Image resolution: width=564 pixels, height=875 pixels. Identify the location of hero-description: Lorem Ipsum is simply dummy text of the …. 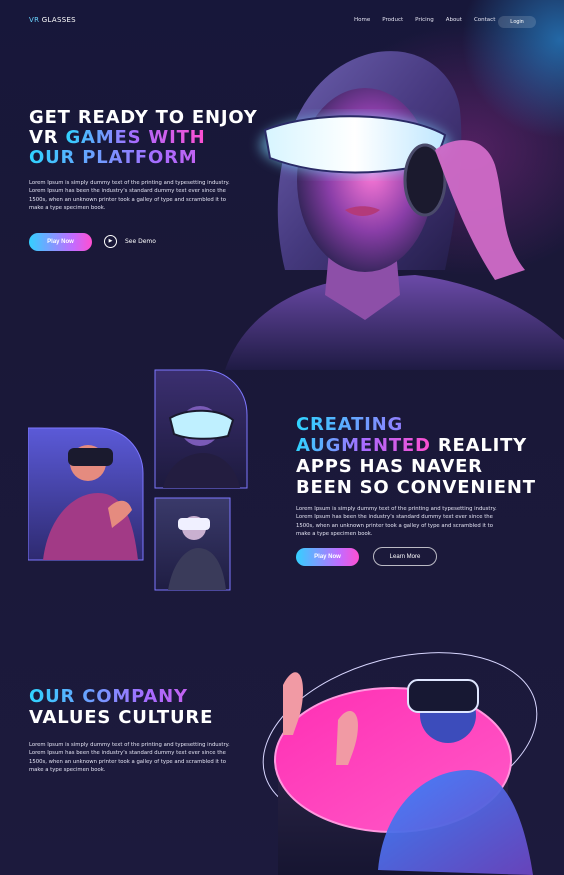
(129, 196).